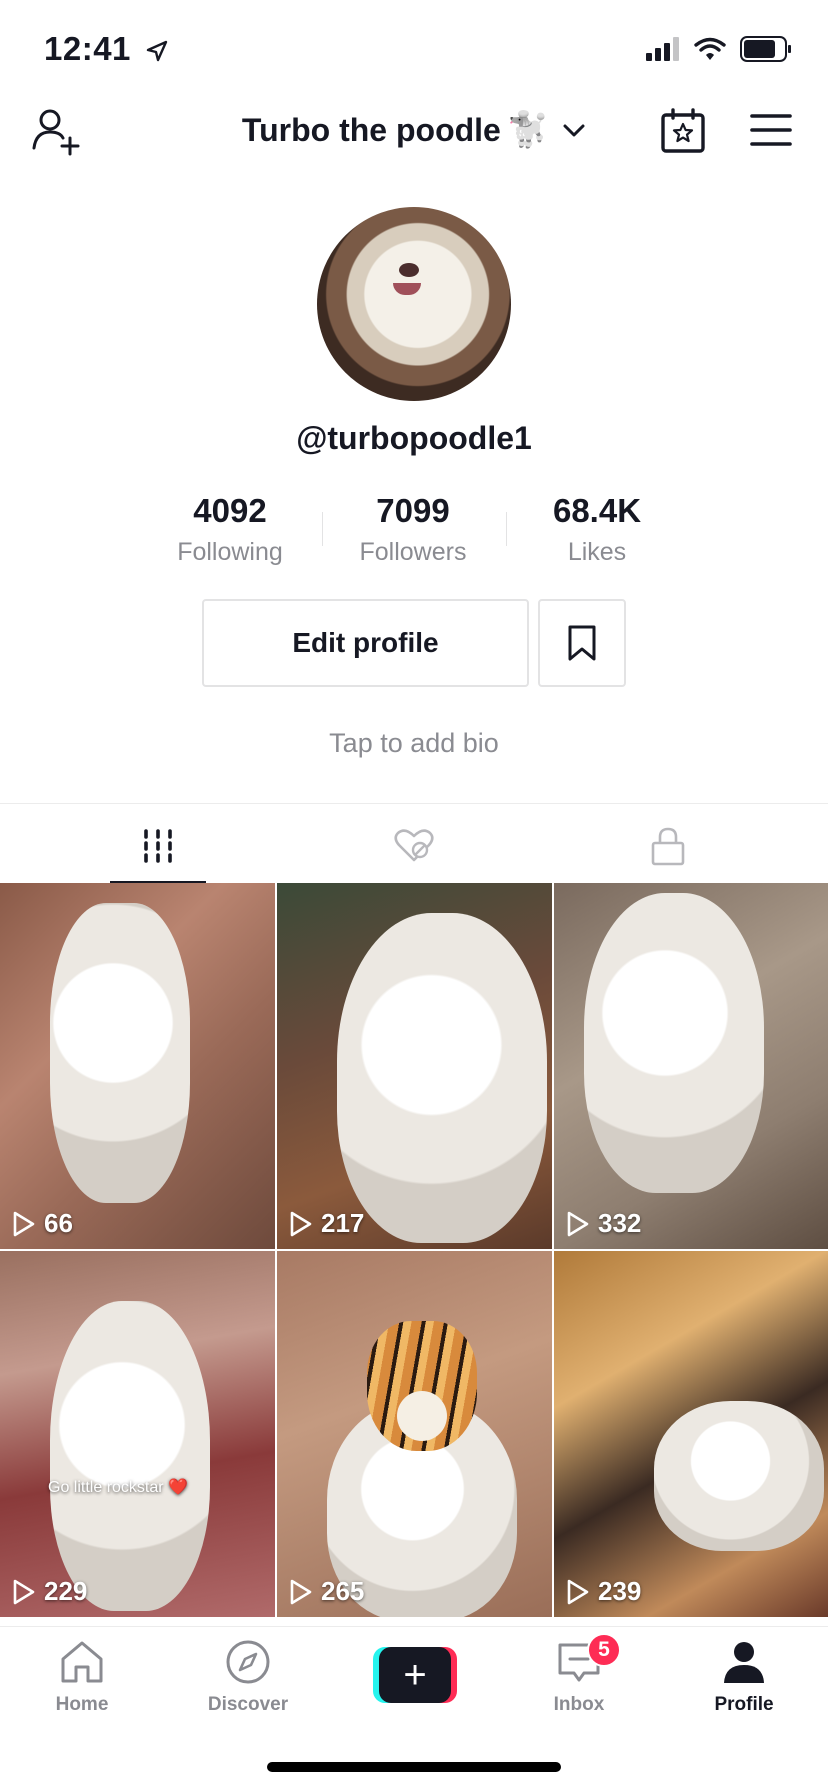 The height and width of the screenshot is (1792, 828). I want to click on video-caption: Go little rockstar ❤️, so click(118, 1487).